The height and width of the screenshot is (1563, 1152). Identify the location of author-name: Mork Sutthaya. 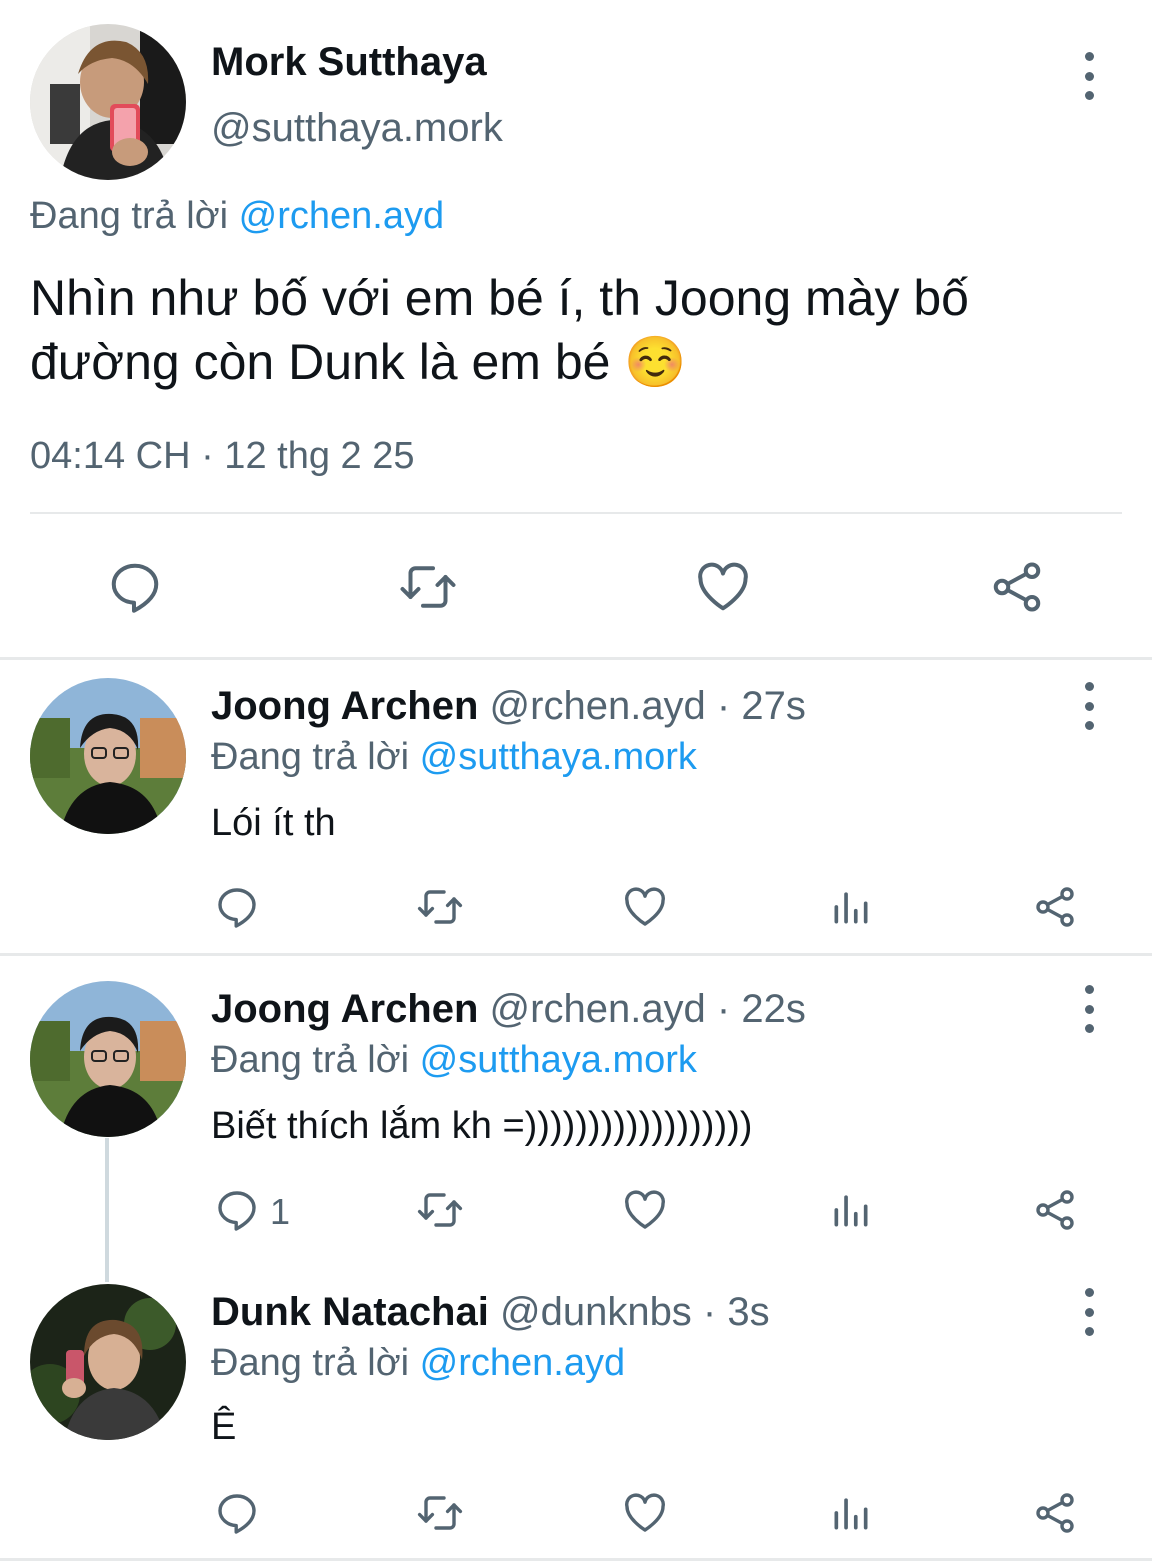
(349, 62).